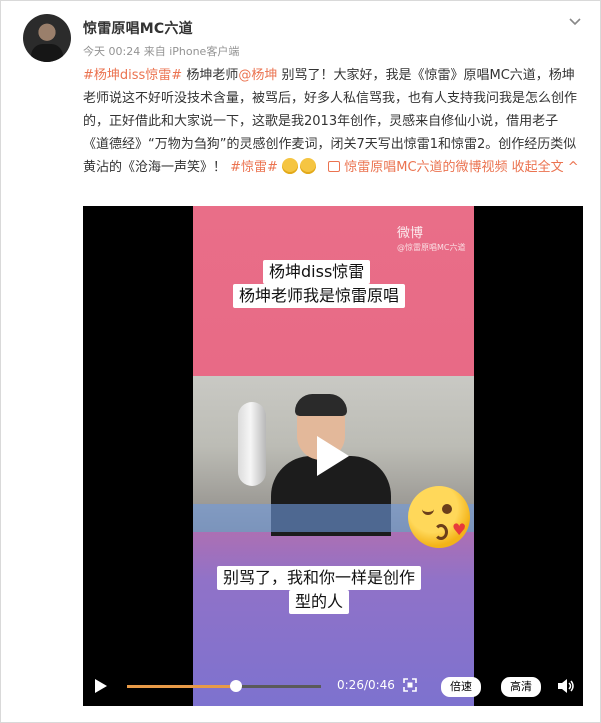 This screenshot has width=601, height=723. Describe the element at coordinates (545, 167) in the screenshot. I see `collapse-link: 收起全文 ^` at that location.